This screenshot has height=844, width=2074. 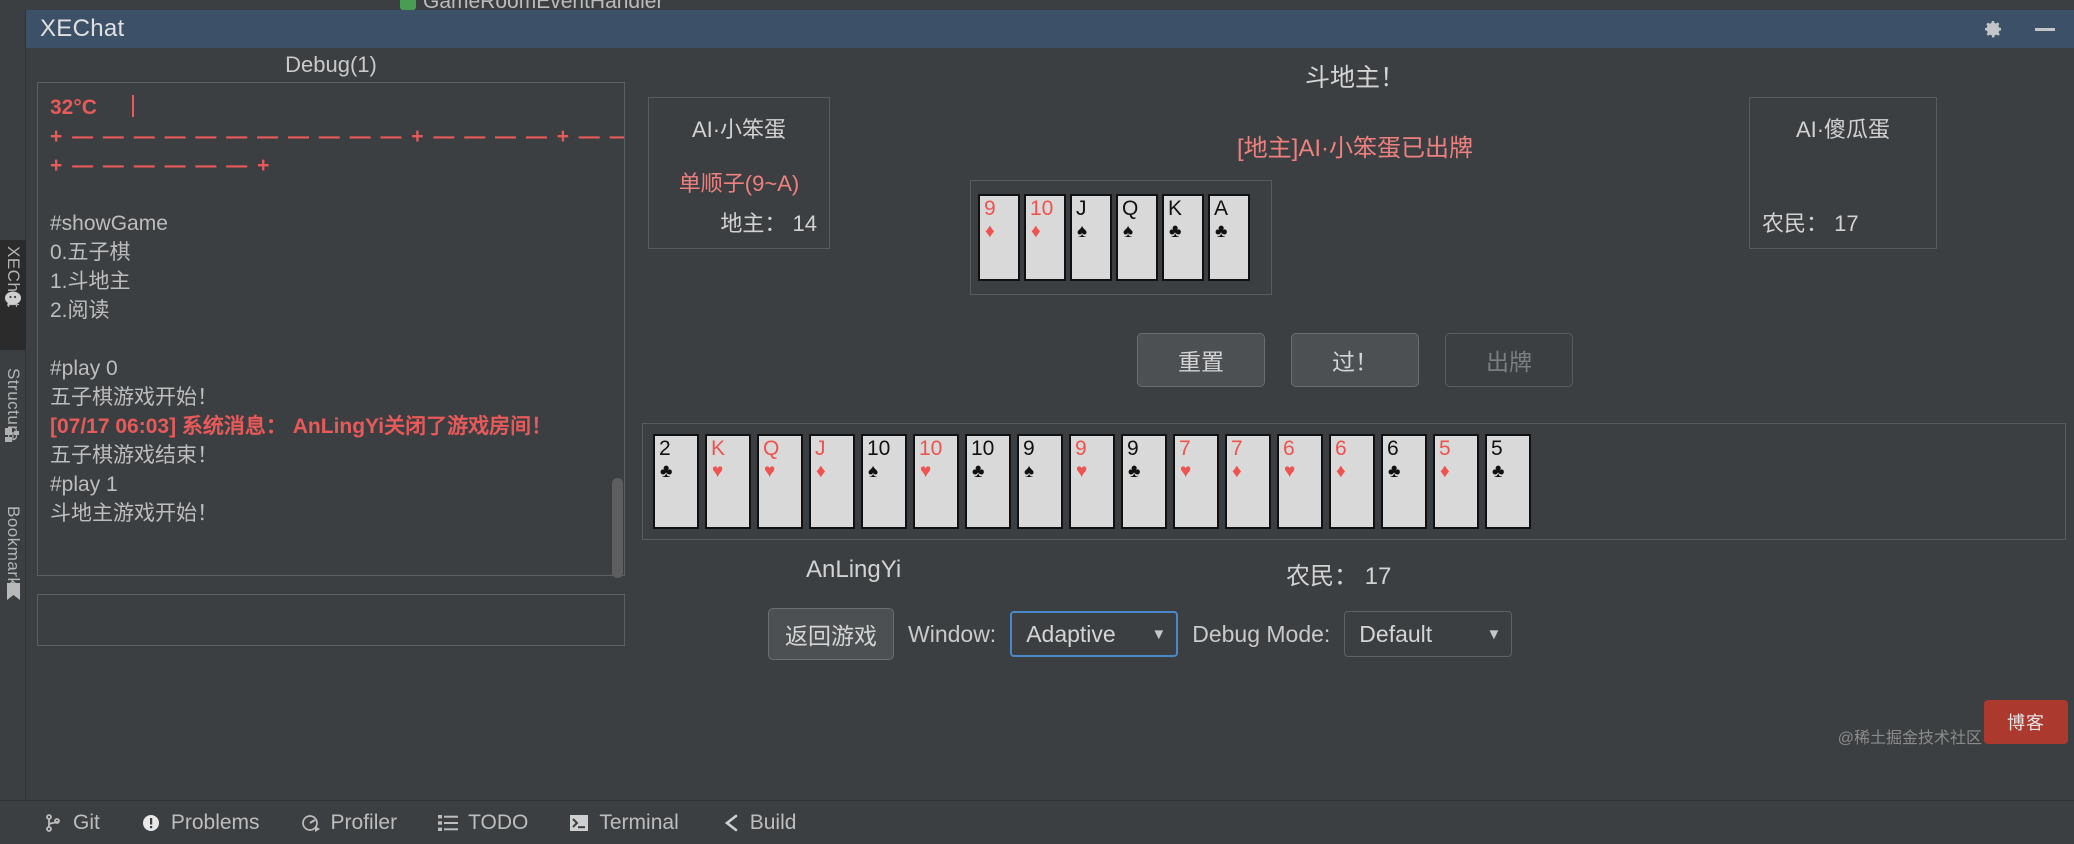 I want to click on java-class-icon, so click(x=408, y=5).